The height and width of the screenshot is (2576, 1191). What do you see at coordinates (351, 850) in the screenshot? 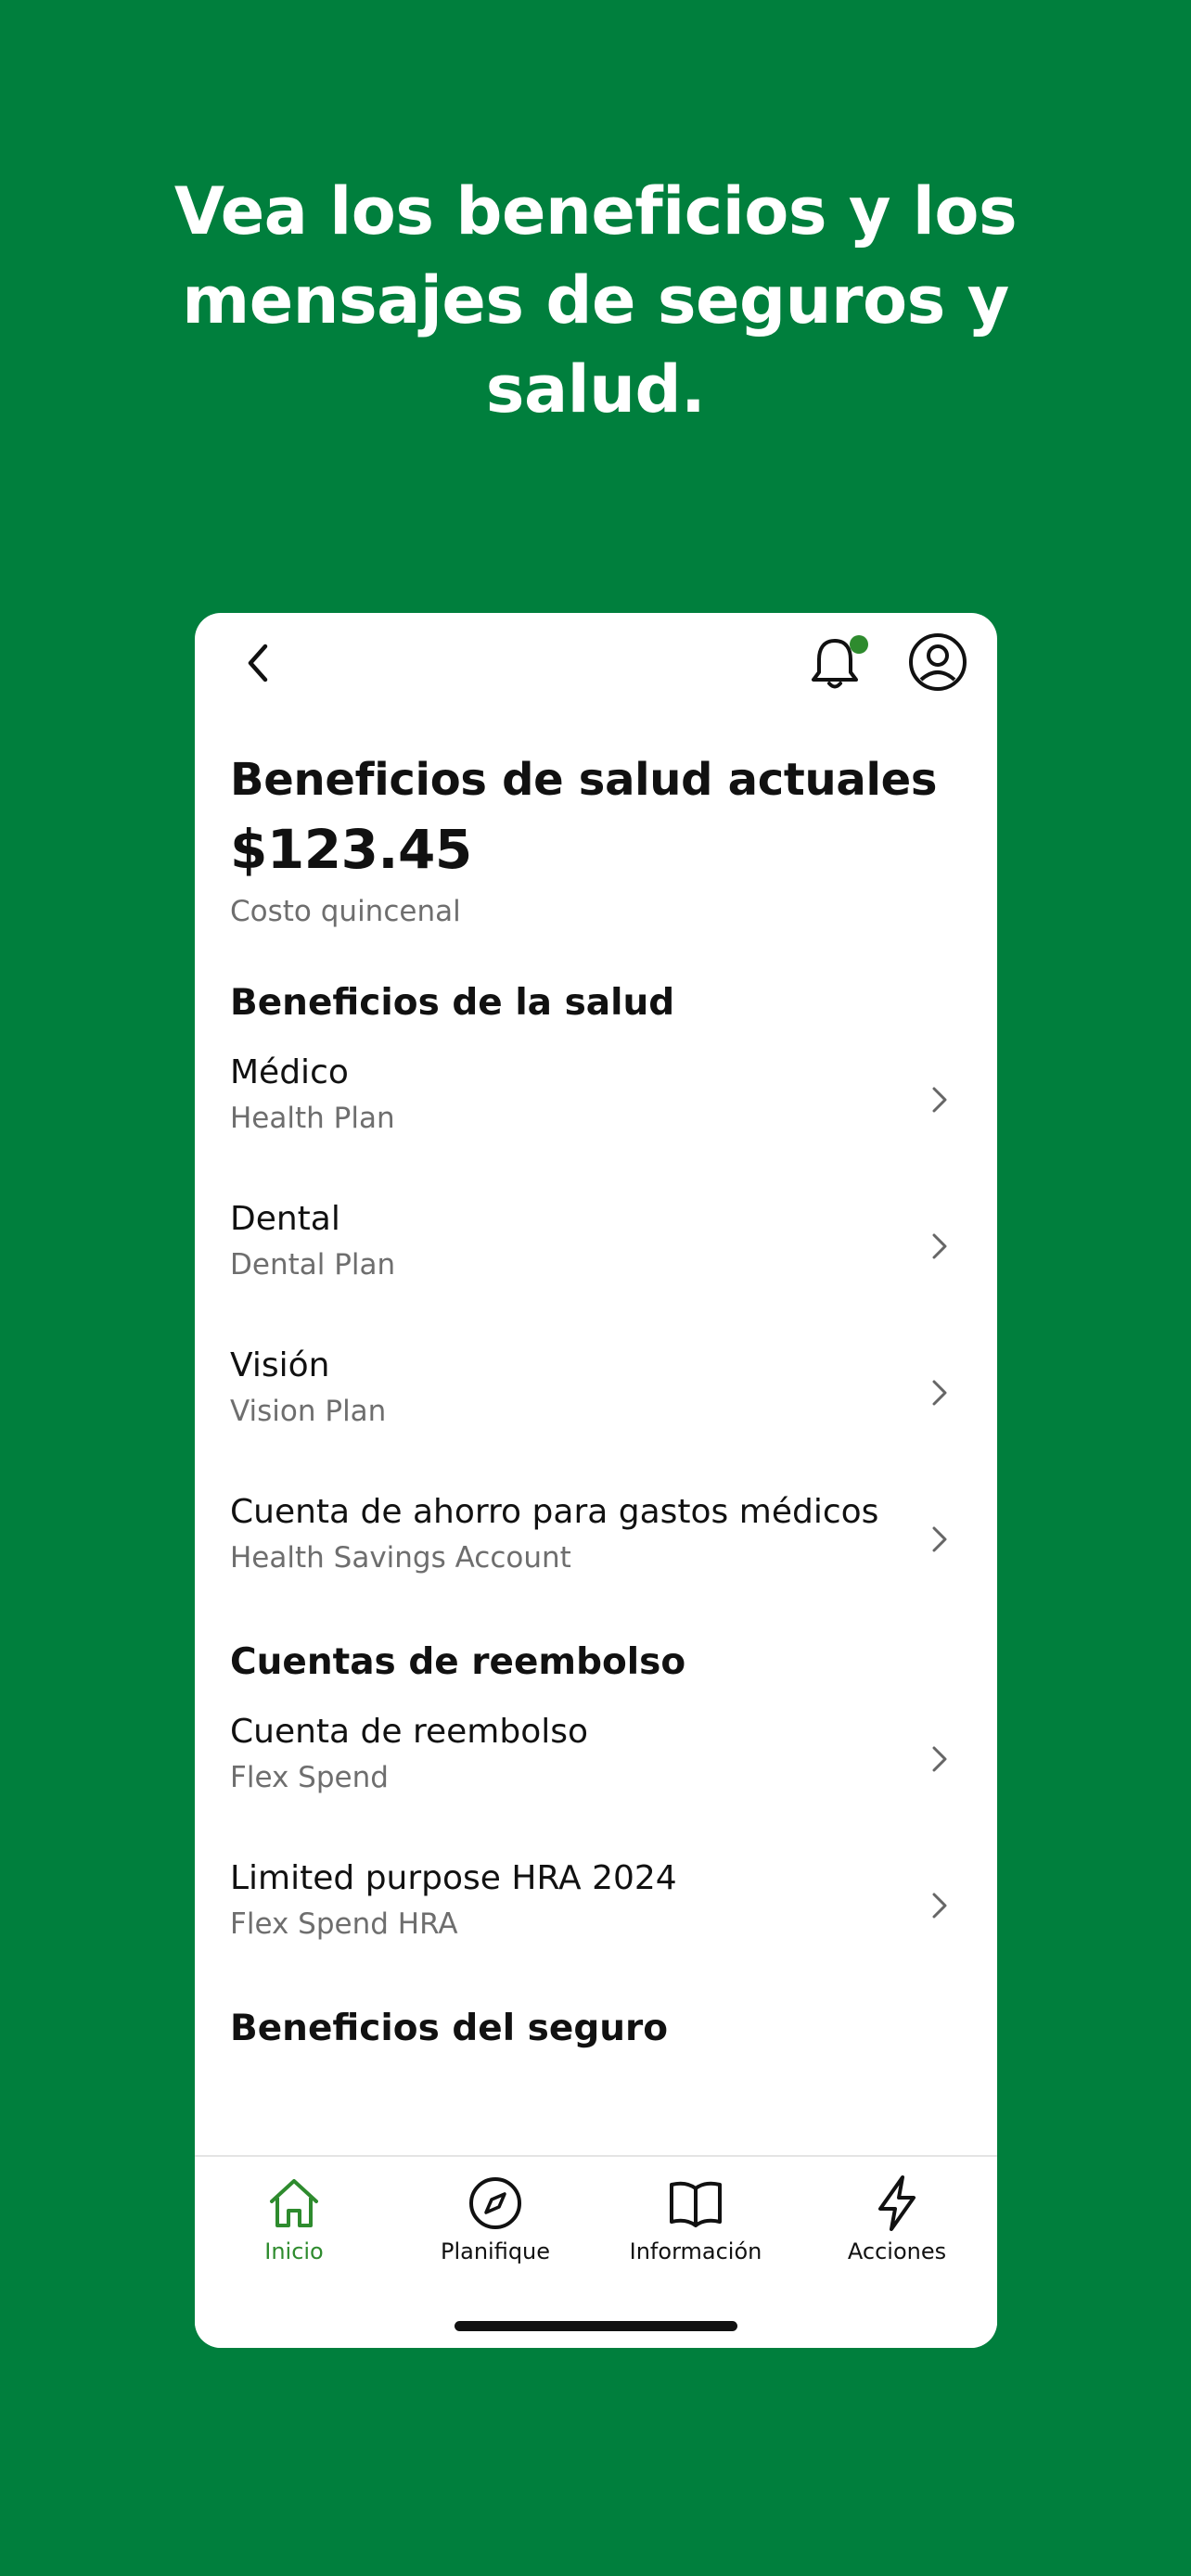
I see `cost-amount: $123.45` at bounding box center [351, 850].